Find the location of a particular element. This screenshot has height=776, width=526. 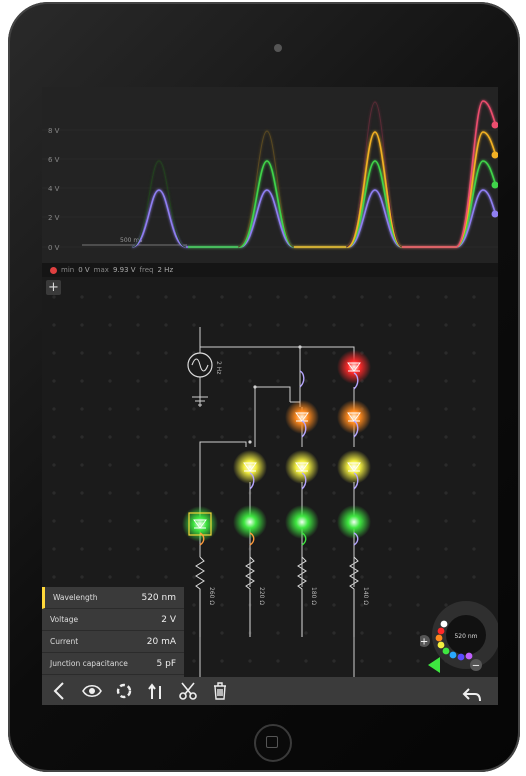

trace-green is located at coordinates (342, 204).